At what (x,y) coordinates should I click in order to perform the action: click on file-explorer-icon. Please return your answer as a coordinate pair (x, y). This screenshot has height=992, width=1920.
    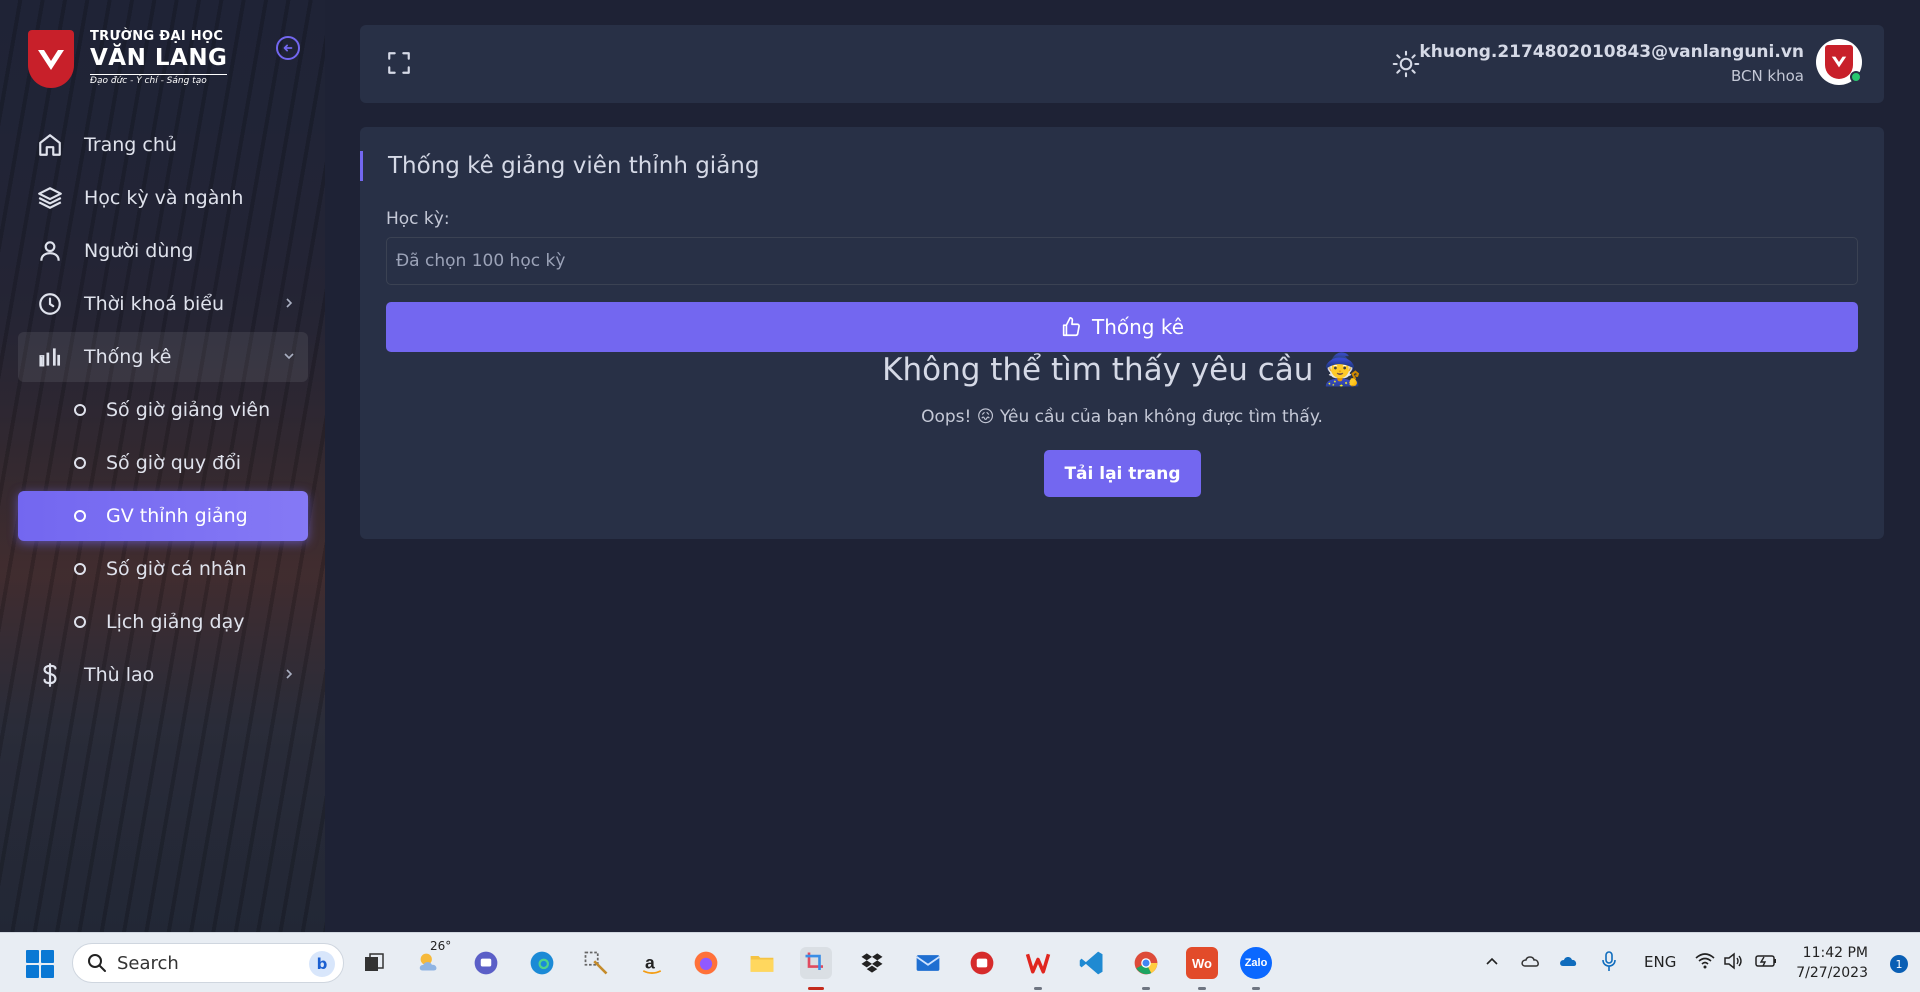
    Looking at the image, I should click on (762, 963).